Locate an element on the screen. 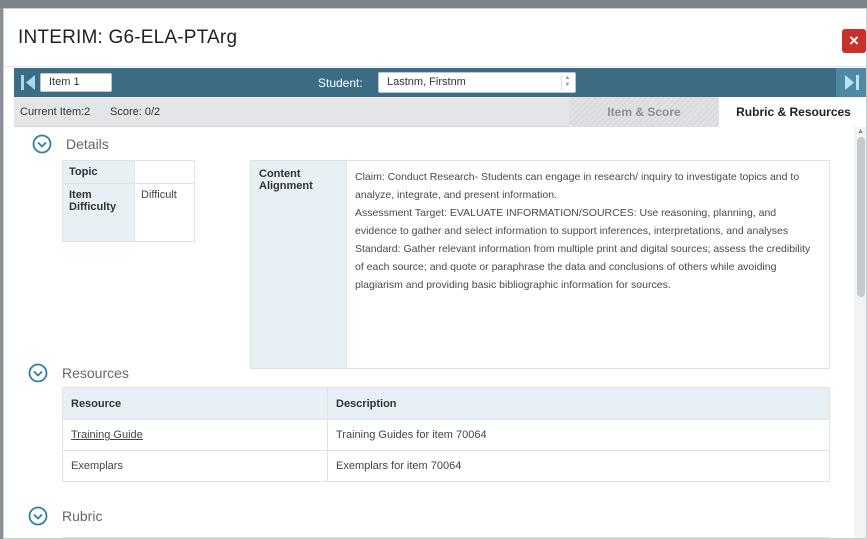 Image resolution: width=867 pixels, height=539 pixels. select-arrows-icon: ▲ ▼ is located at coordinates (566, 82).